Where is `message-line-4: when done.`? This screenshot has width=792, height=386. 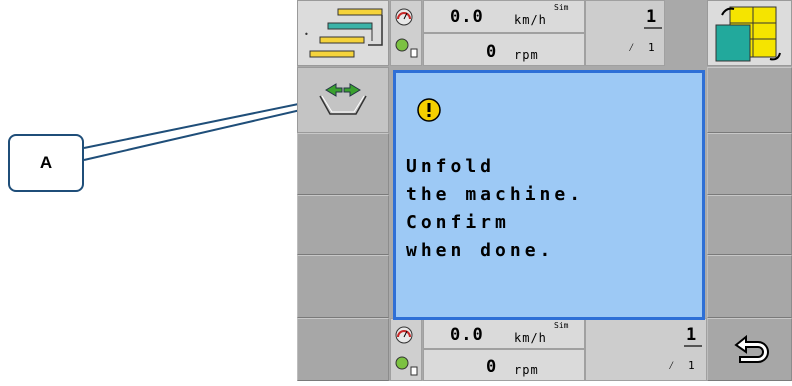 message-line-4: when done. is located at coordinates (480, 250).